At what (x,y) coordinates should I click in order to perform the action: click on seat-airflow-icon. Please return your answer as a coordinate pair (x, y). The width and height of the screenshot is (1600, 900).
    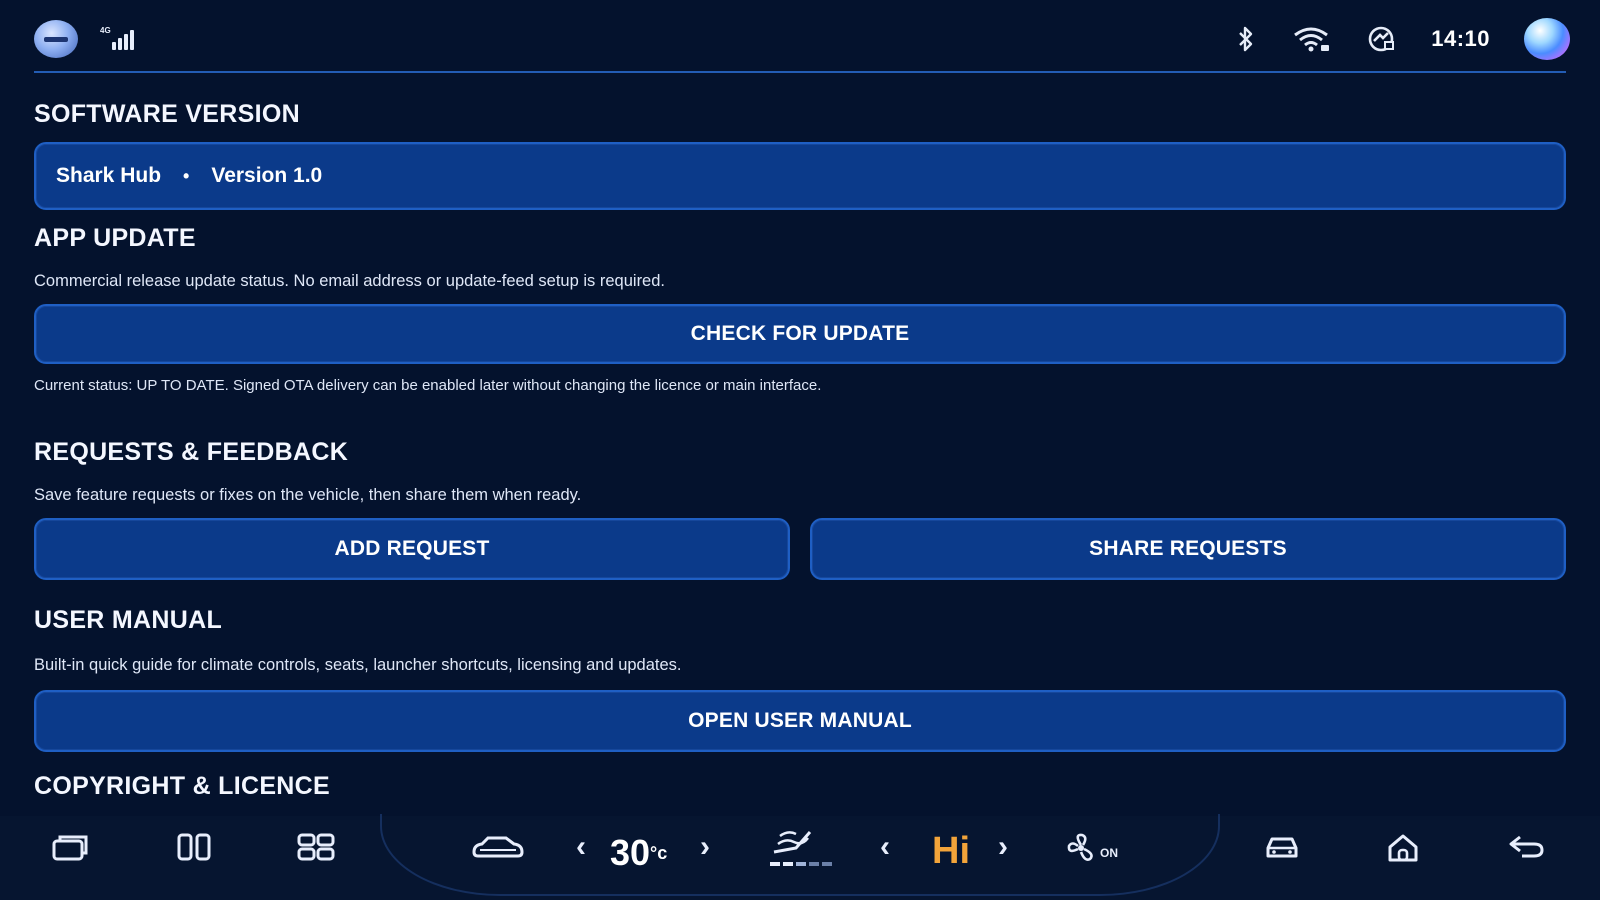
    Looking at the image, I should click on (801, 848).